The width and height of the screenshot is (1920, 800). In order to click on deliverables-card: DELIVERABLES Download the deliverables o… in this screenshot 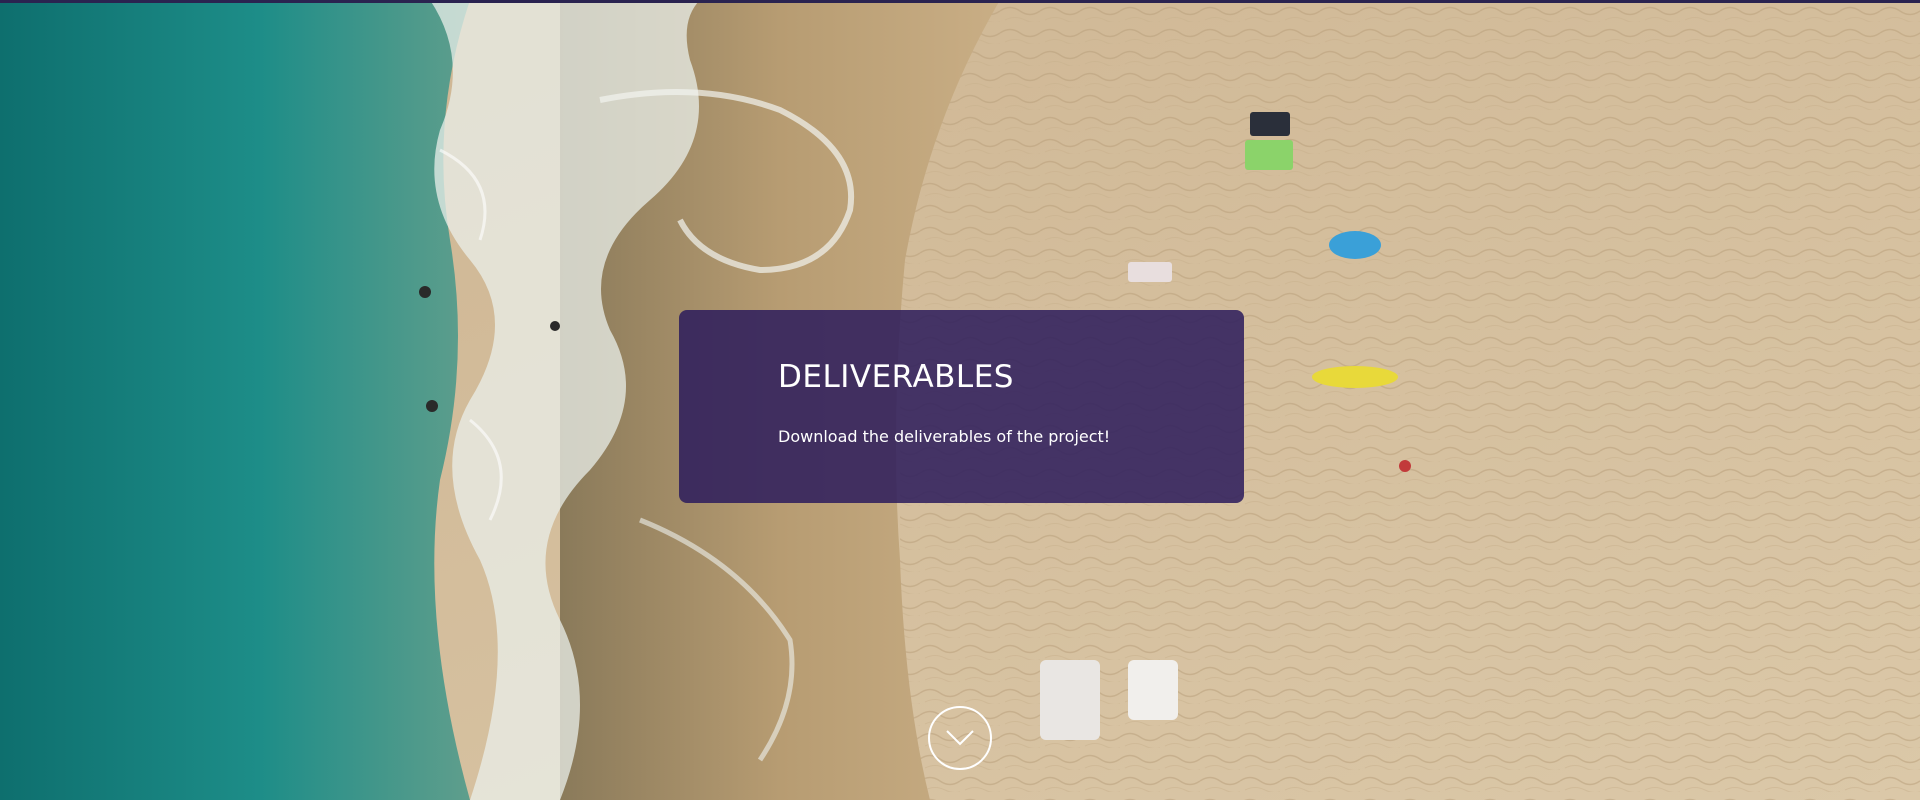, I will do `click(961, 406)`.